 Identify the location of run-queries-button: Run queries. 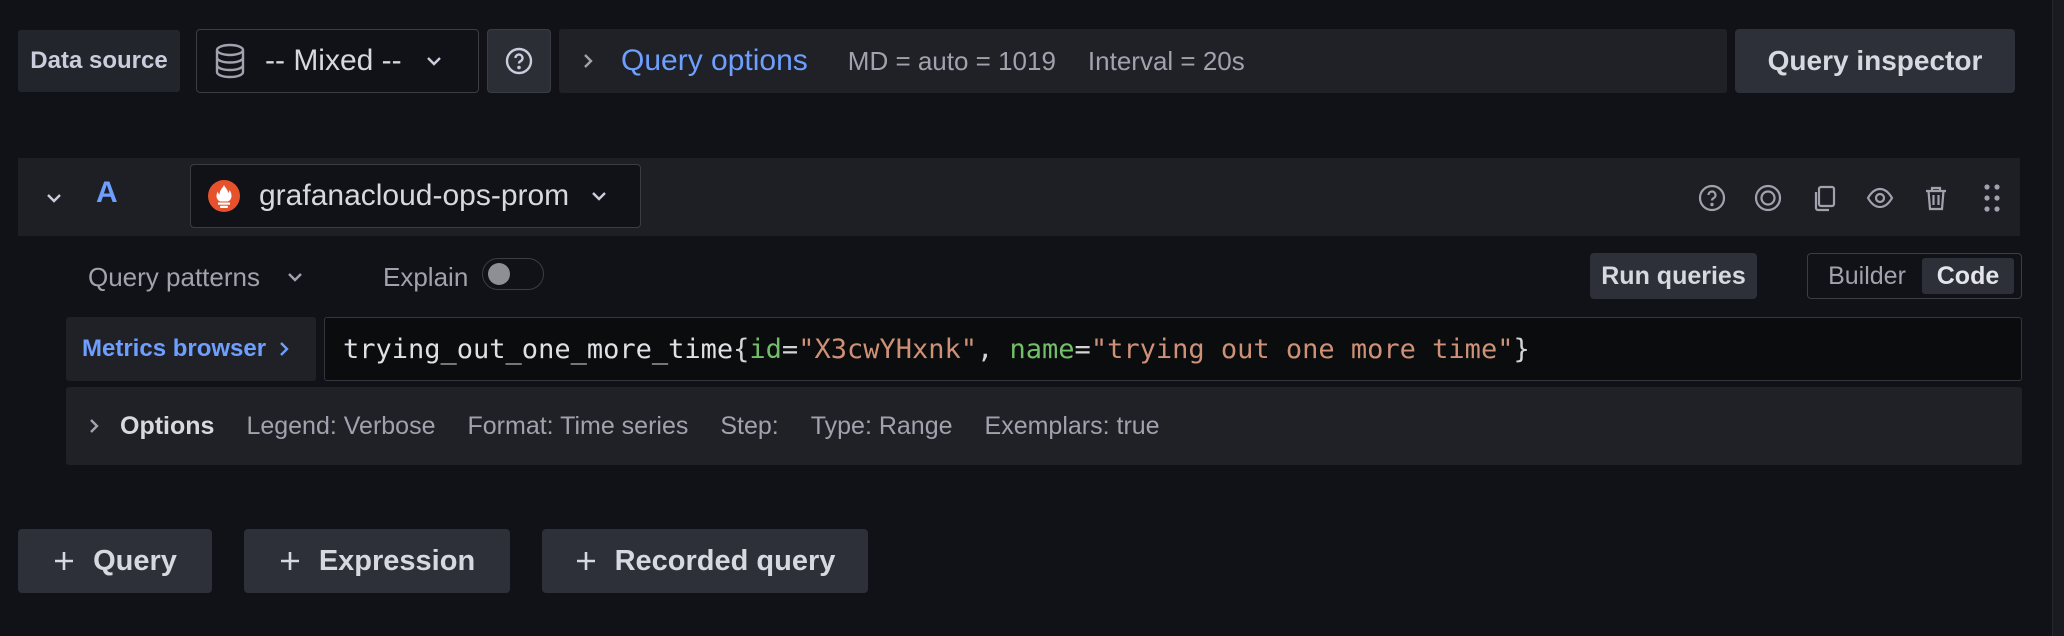
(1673, 276).